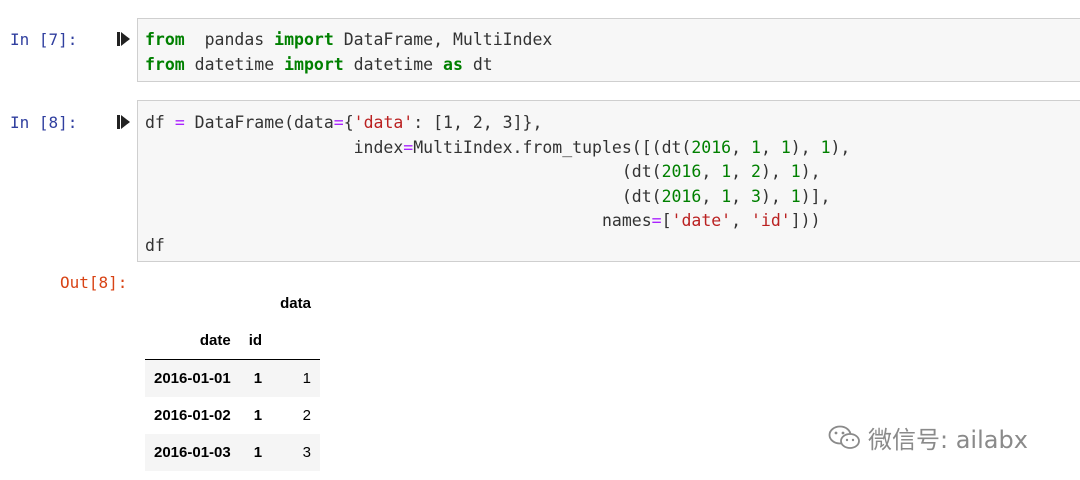 The height and width of the screenshot is (480, 1080). I want to click on code-string: 'date', so click(701, 221).